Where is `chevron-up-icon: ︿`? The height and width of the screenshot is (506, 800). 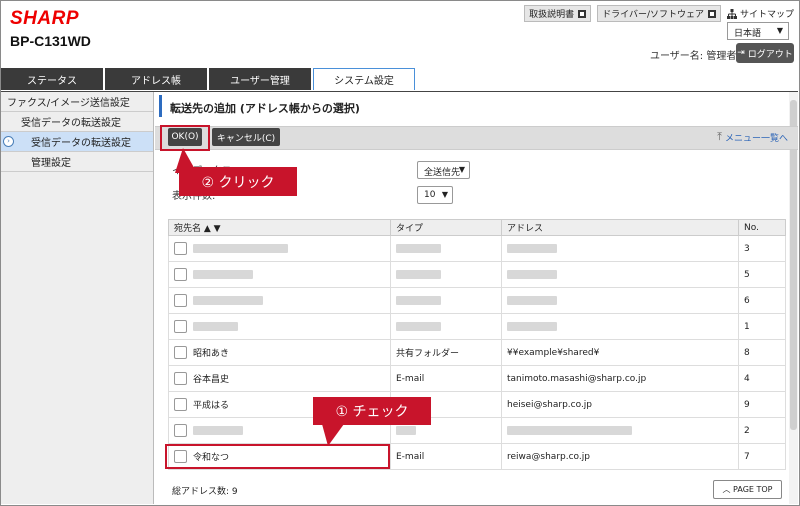
chevron-up-icon: ︿ is located at coordinates (728, 489).